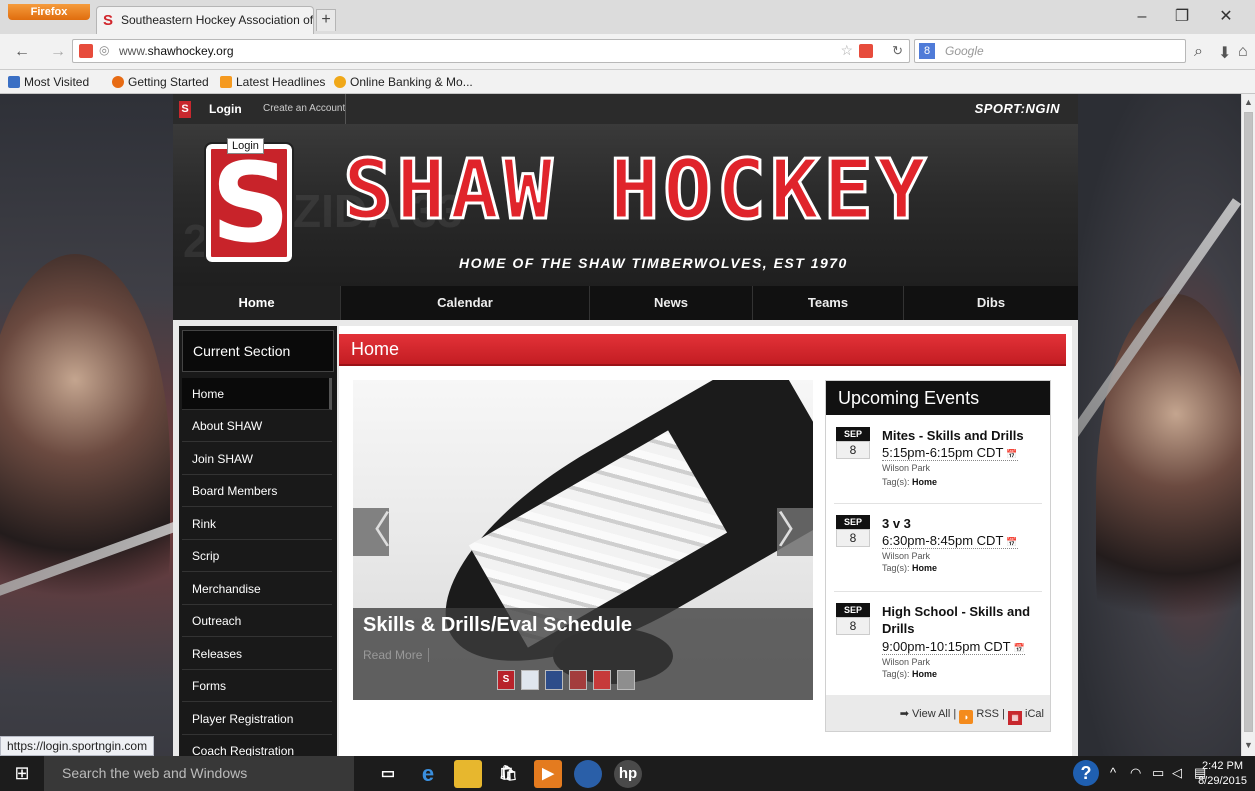  What do you see at coordinates (508, 774) in the screenshot?
I see `store-icon: 🛍` at bounding box center [508, 774].